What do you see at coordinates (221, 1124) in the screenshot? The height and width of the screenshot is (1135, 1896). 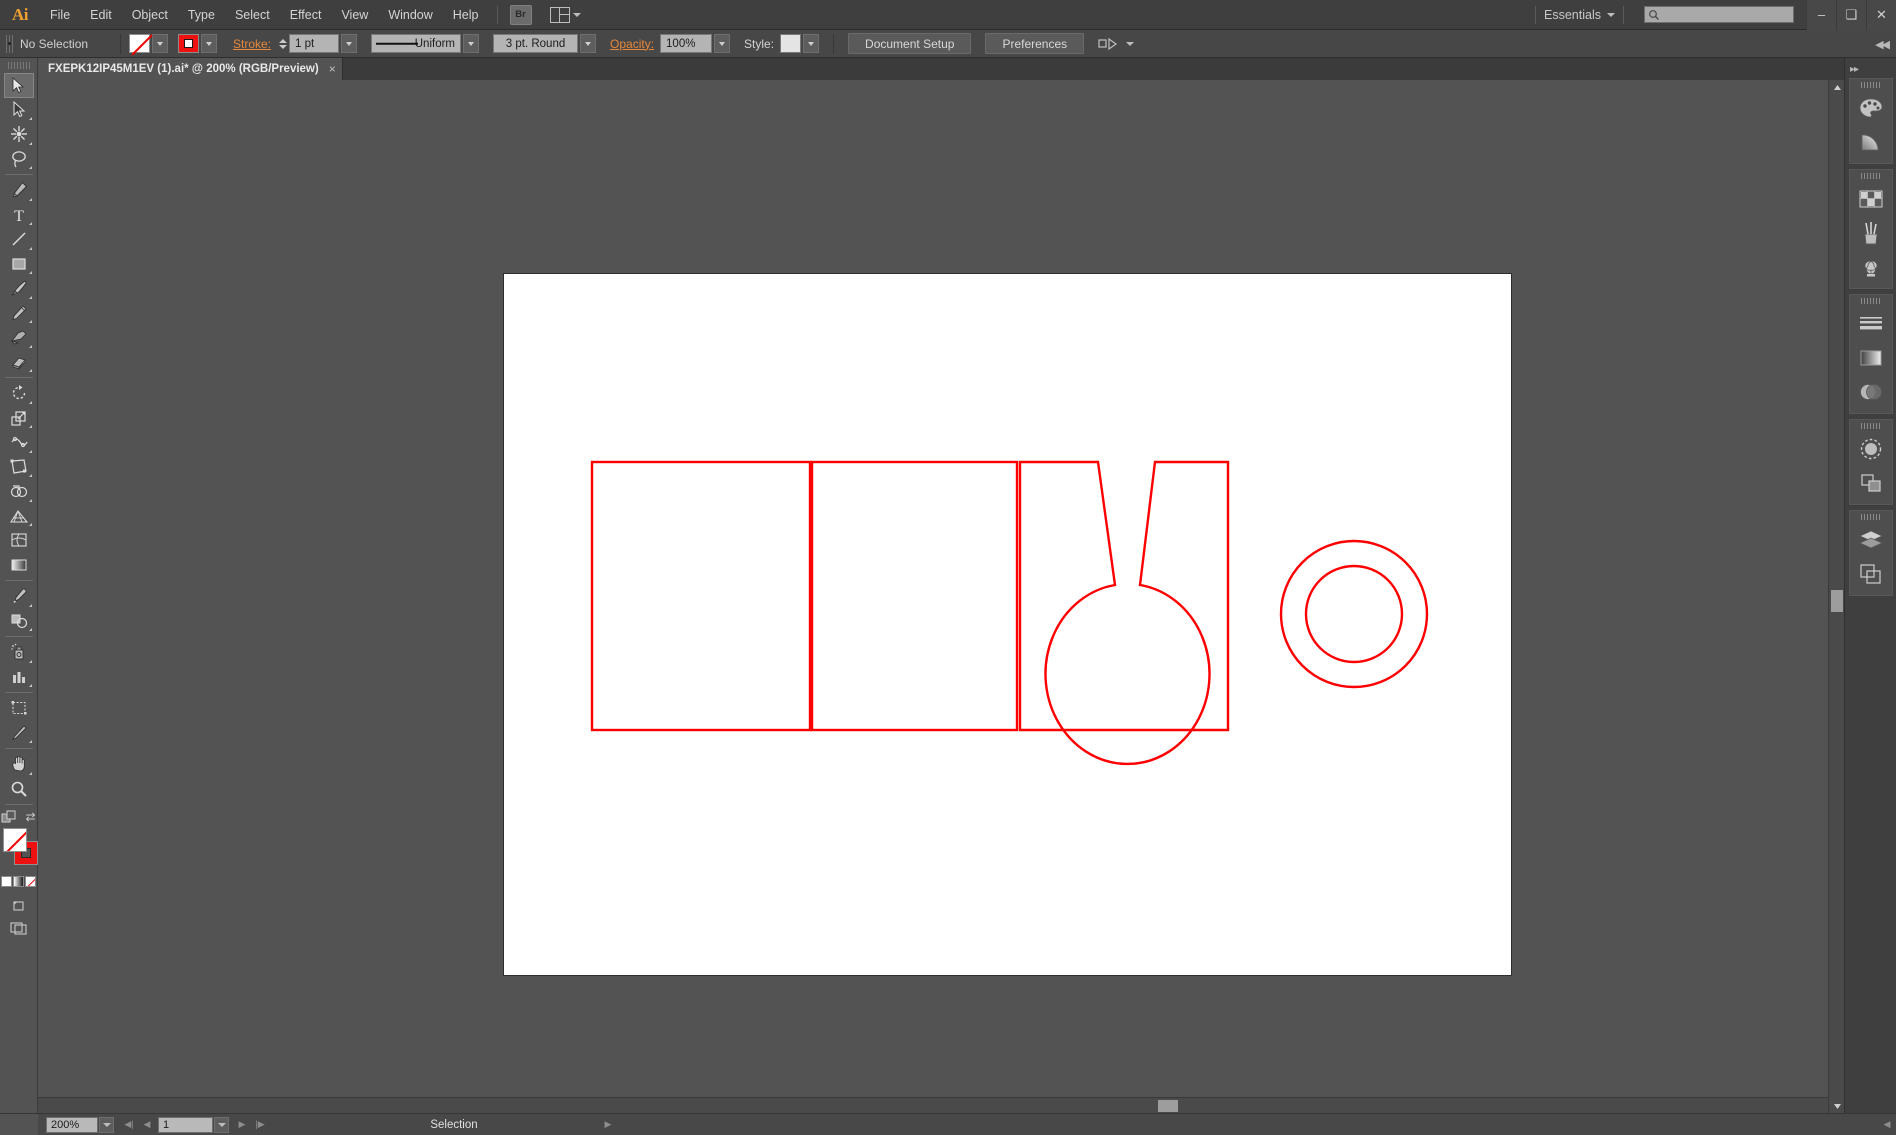 I see `artboard-number-dropdown` at bounding box center [221, 1124].